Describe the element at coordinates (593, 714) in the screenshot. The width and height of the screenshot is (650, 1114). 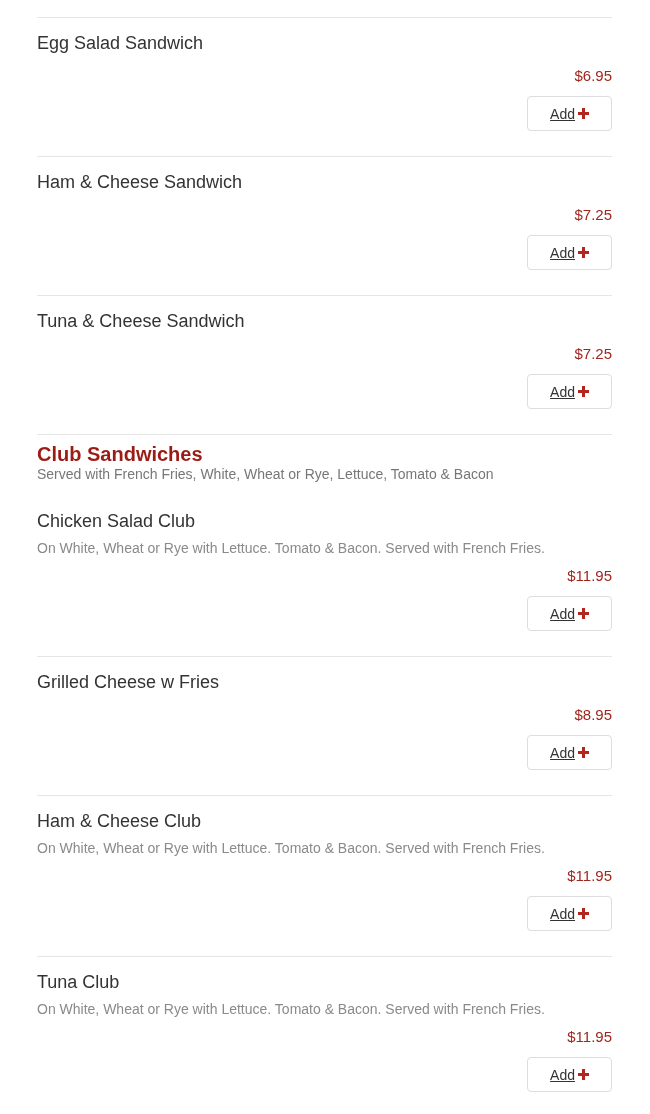
I see `item-price: $8.95` at that location.